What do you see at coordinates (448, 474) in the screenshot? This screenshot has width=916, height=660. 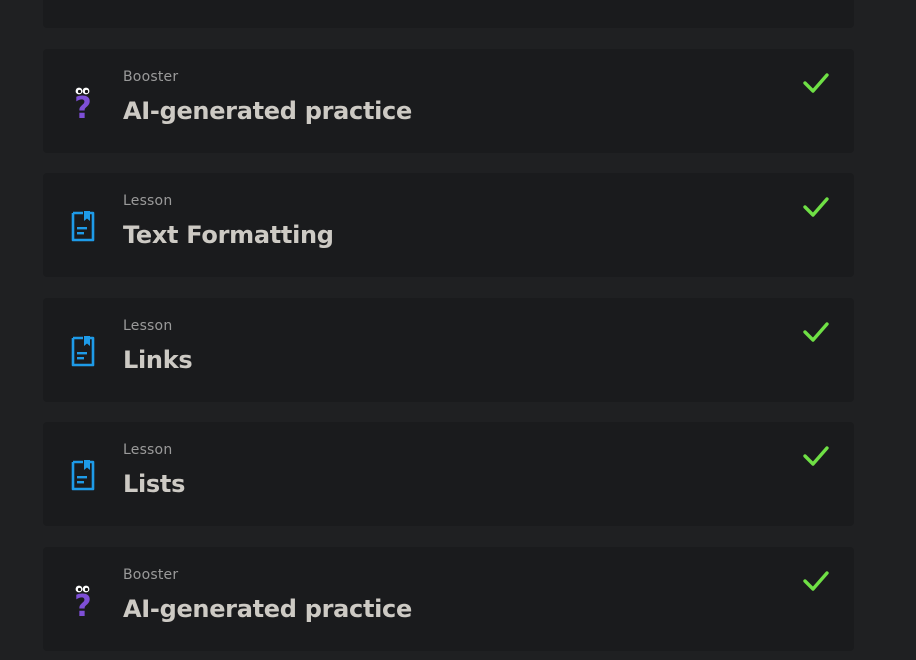 I see `course-item-lesson: Lesson Lists` at bounding box center [448, 474].